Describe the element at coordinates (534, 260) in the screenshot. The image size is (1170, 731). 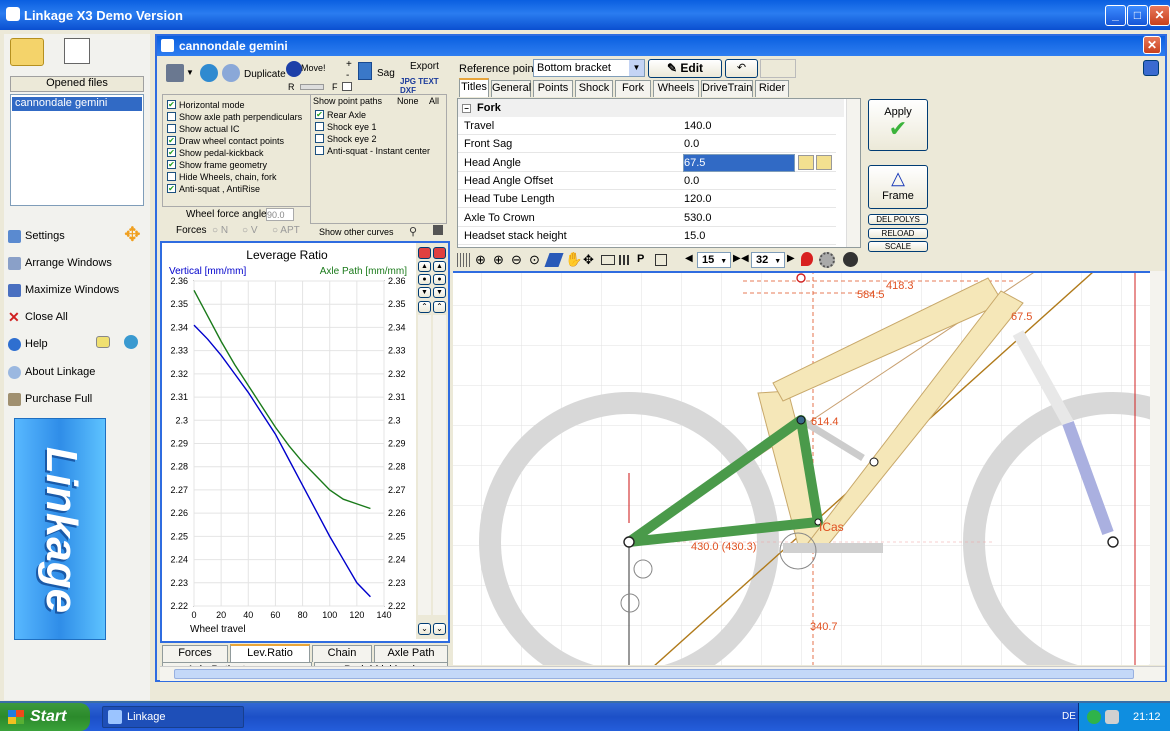
I see `zoom-fit-icon: ⊙` at that location.